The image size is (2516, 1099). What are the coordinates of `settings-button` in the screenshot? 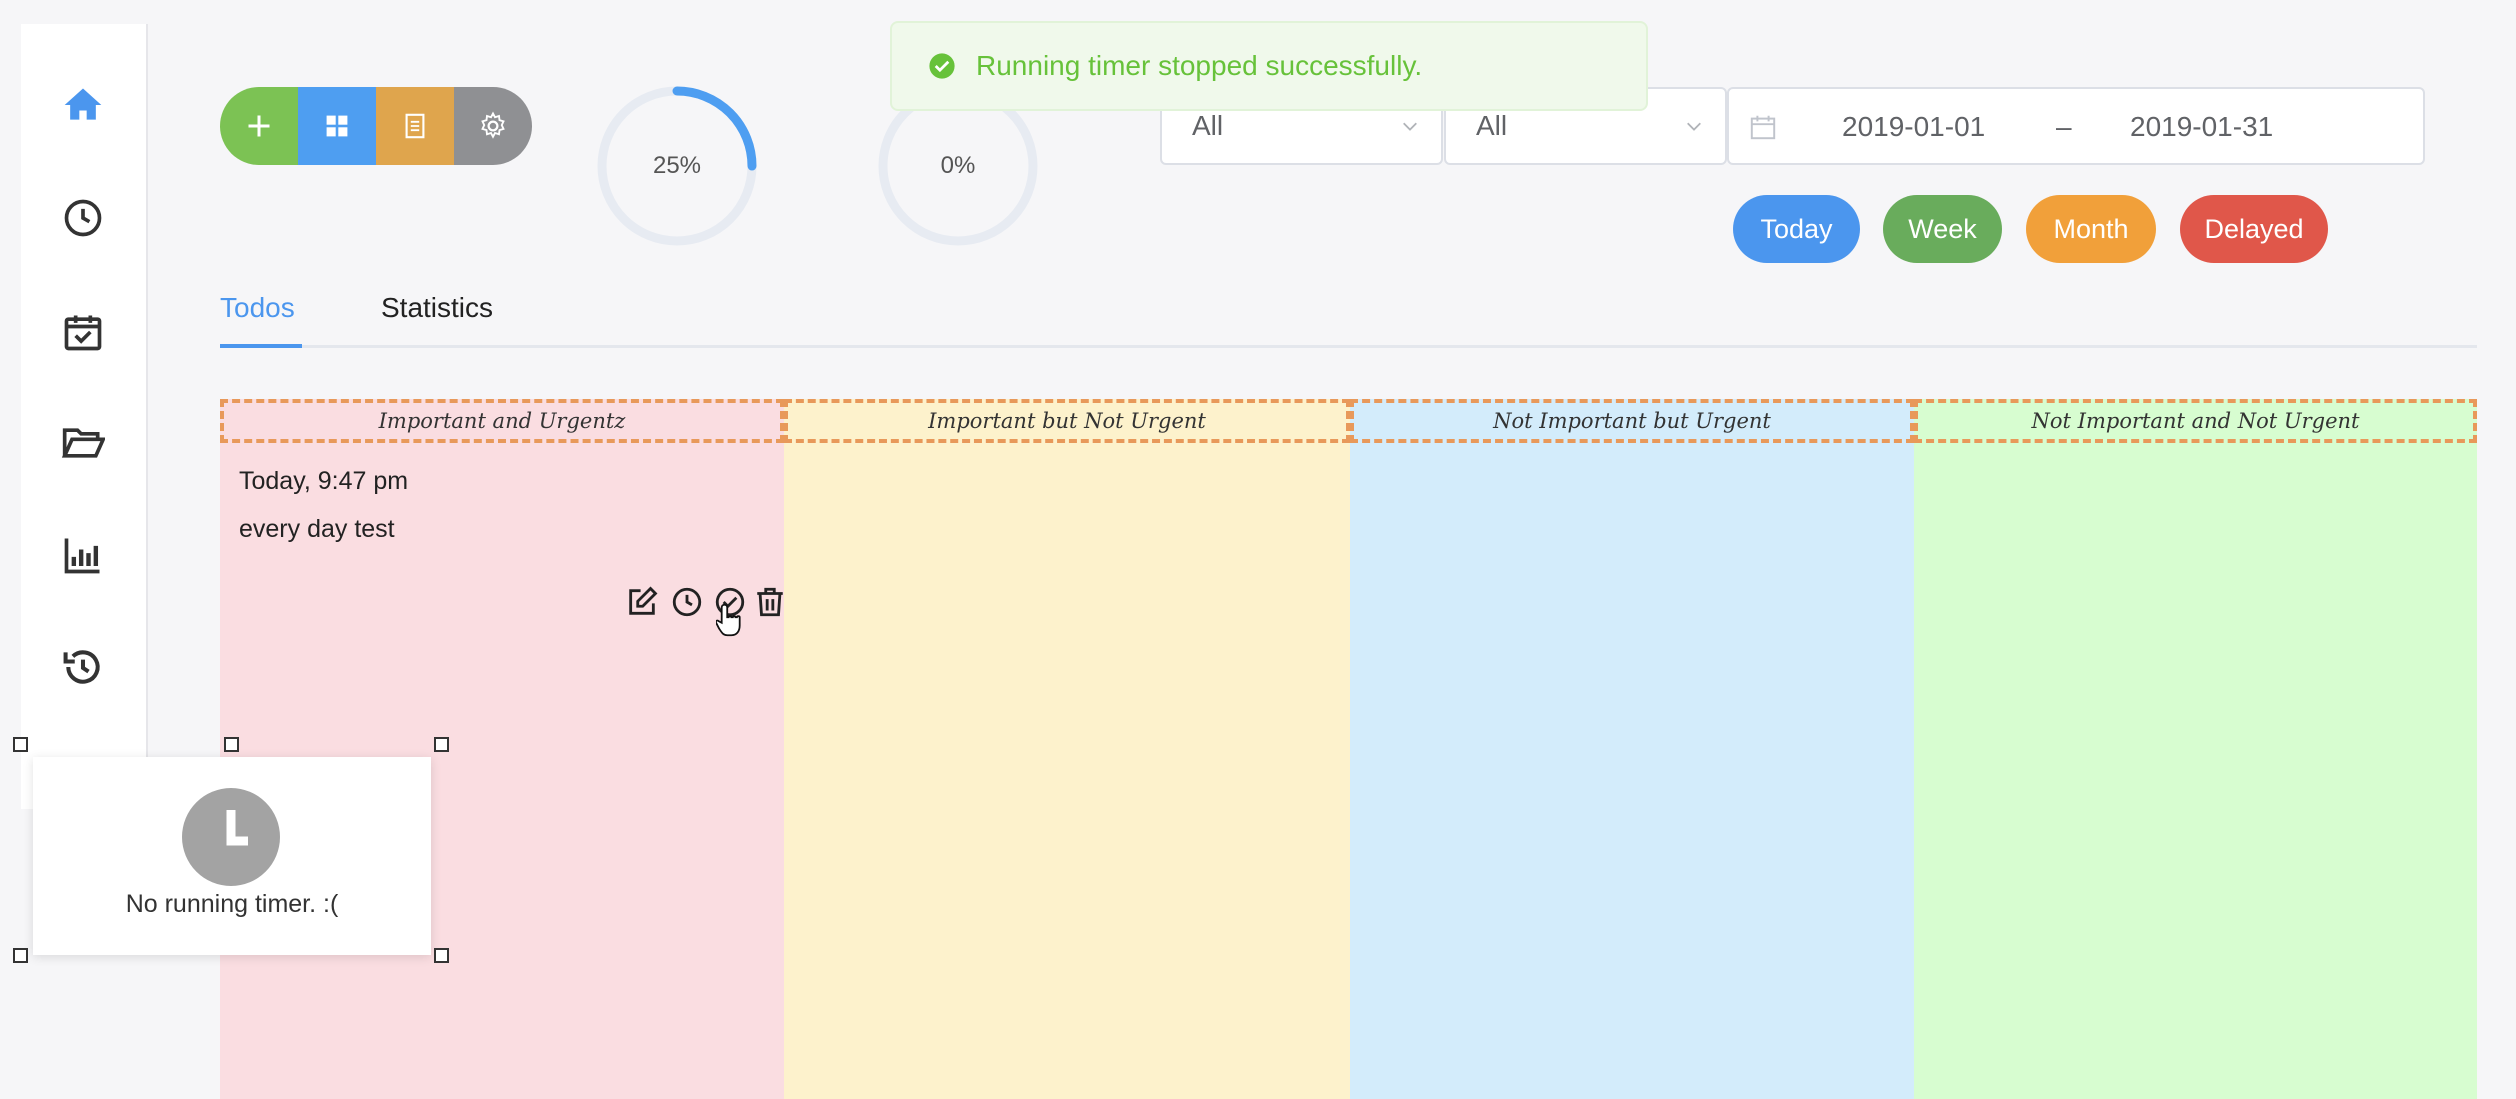 It's located at (493, 126).